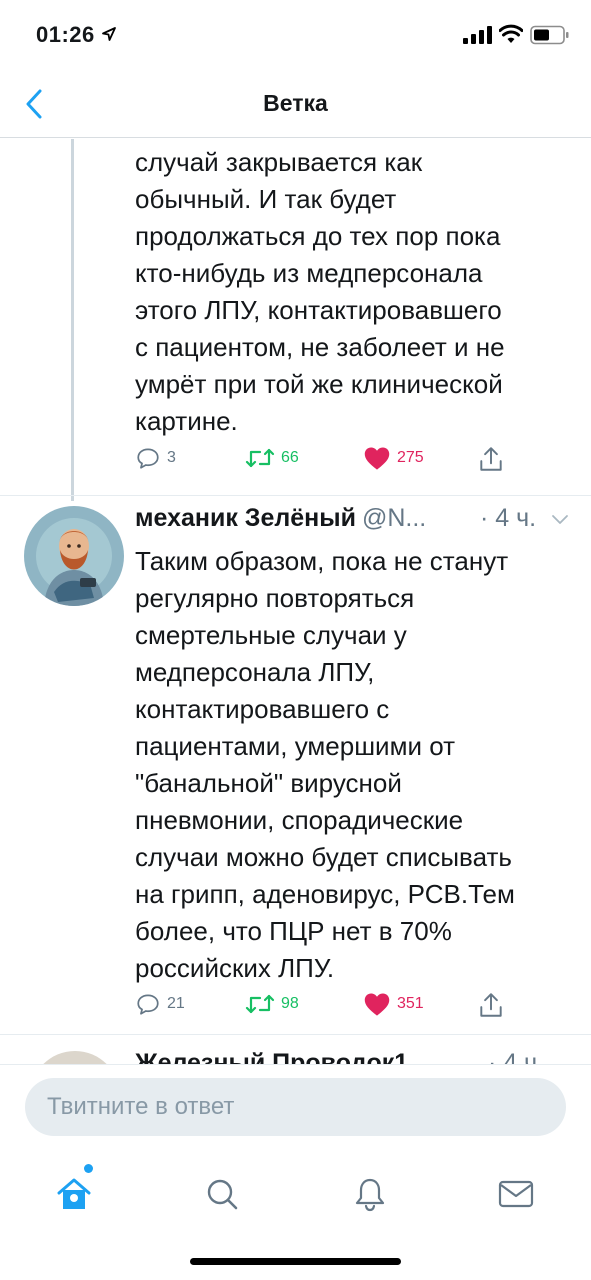 The image size is (591, 1280). I want to click on home-icon, so click(74, 1193).